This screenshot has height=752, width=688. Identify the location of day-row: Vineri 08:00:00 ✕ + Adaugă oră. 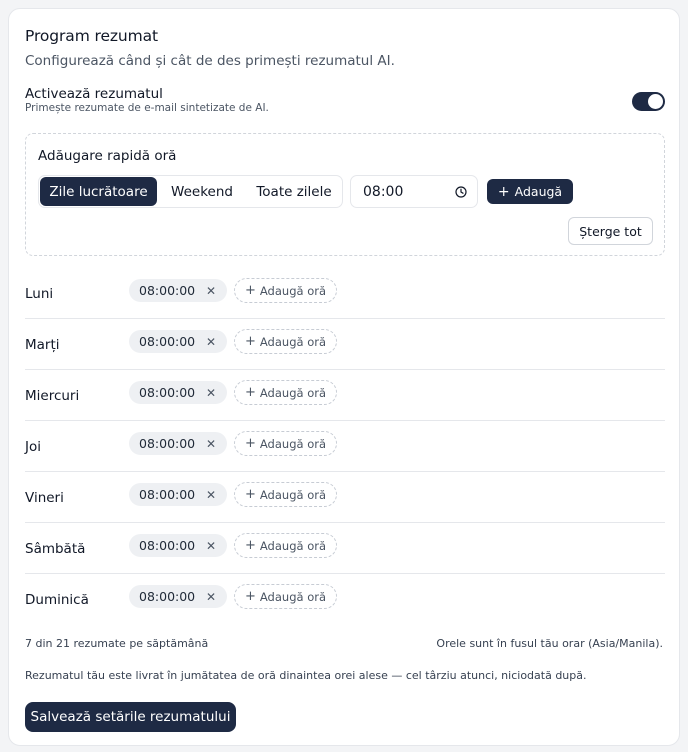
(345, 497).